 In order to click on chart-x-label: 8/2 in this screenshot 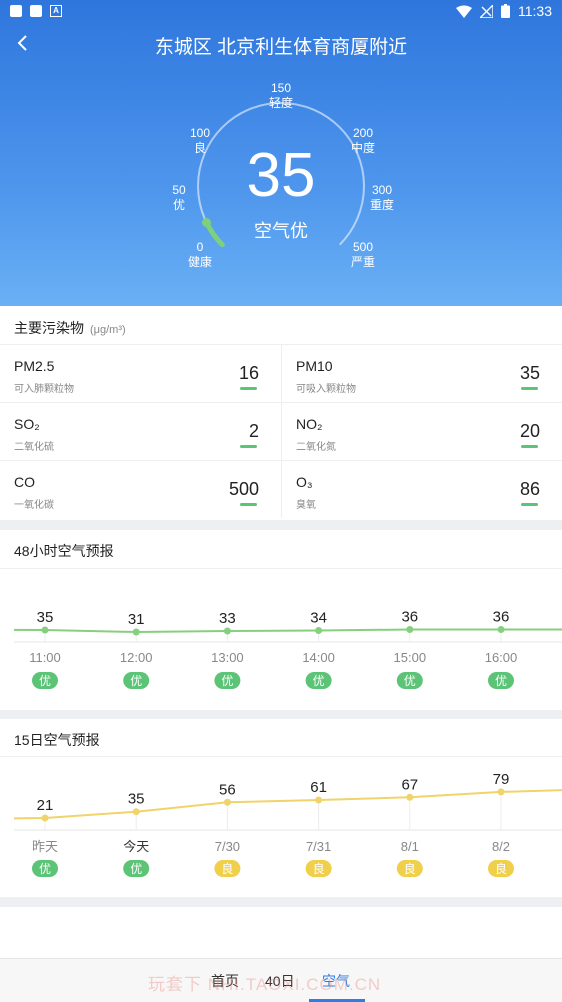, I will do `click(501, 846)`.